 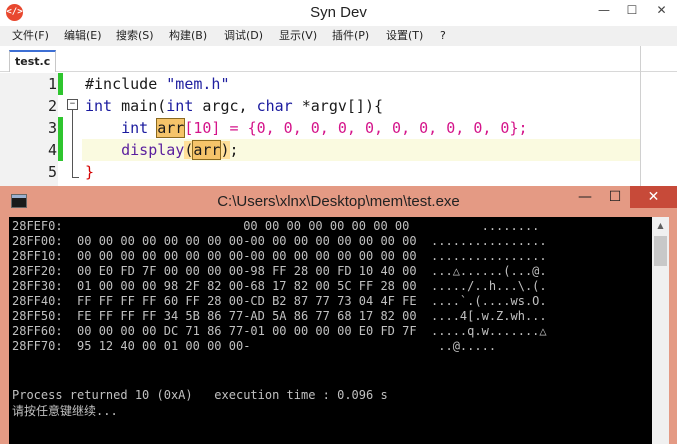 I want to click on line-number: 3, so click(x=52, y=128).